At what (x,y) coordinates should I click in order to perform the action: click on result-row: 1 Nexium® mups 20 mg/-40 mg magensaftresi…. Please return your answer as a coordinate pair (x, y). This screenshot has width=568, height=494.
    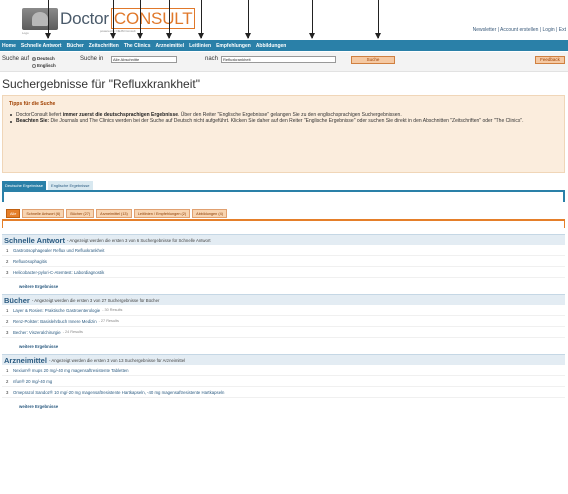
    Looking at the image, I should click on (283, 370).